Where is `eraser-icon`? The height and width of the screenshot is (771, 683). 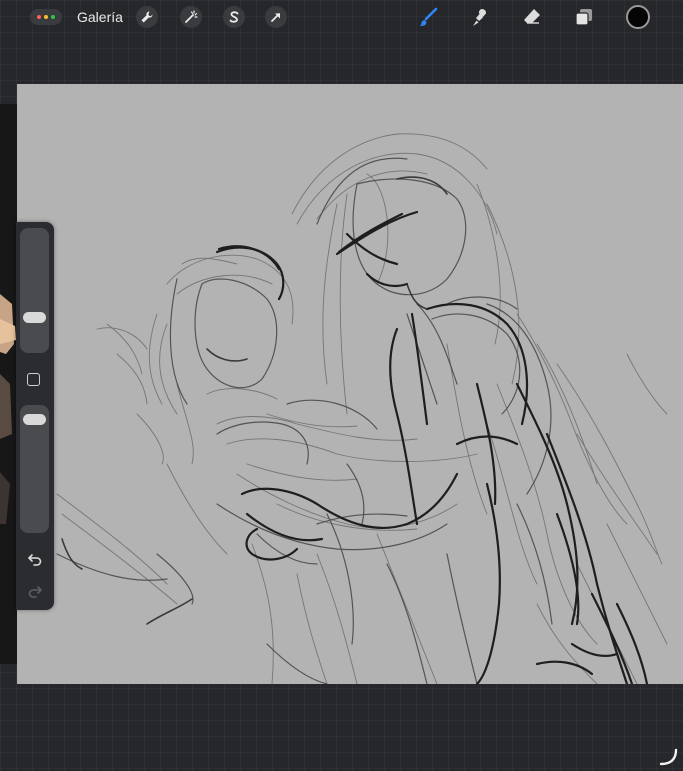
eraser-icon is located at coordinates (532, 17).